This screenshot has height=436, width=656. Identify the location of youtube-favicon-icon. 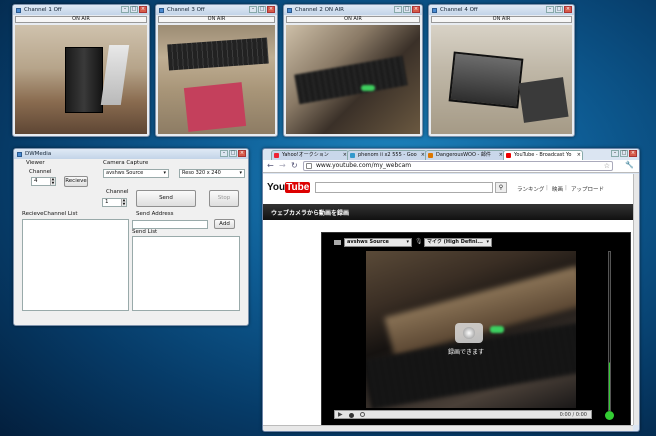
(508, 155).